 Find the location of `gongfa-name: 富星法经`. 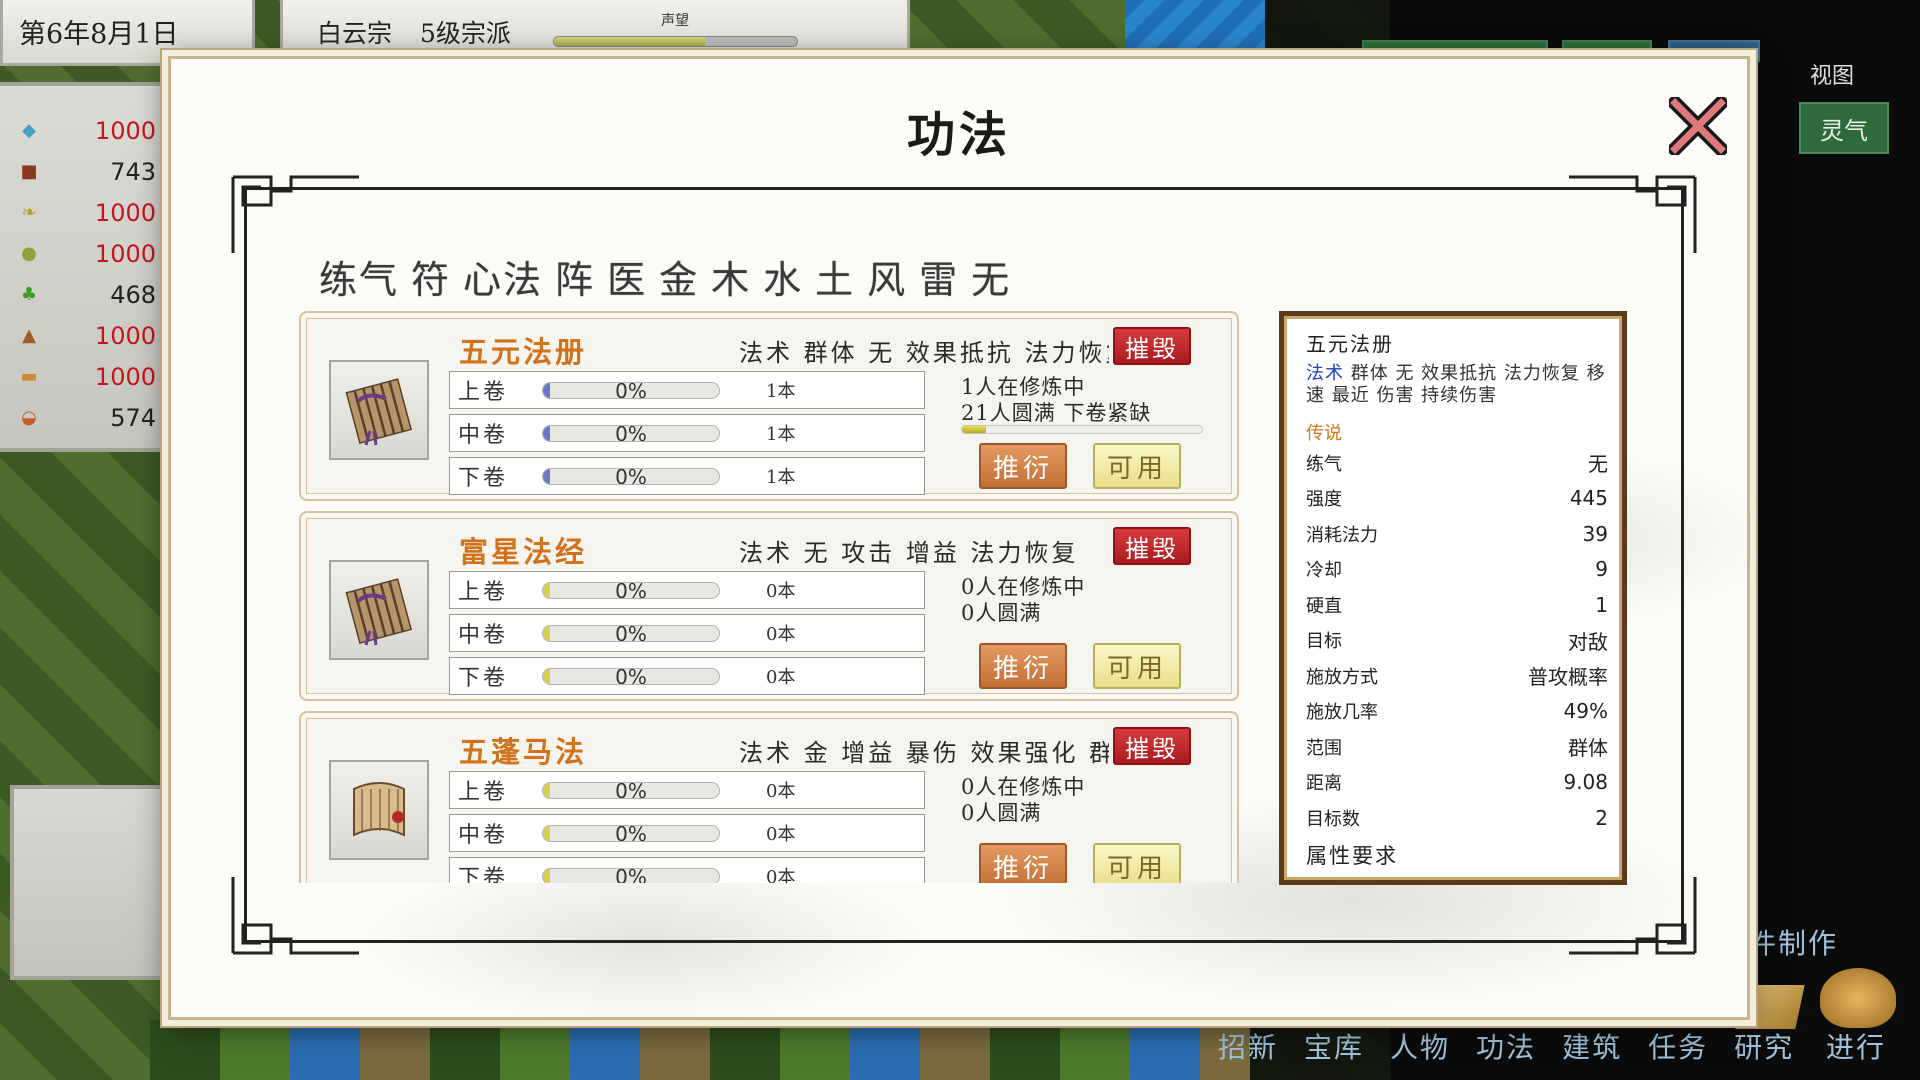

gongfa-name: 富星法经 is located at coordinates (523, 552).